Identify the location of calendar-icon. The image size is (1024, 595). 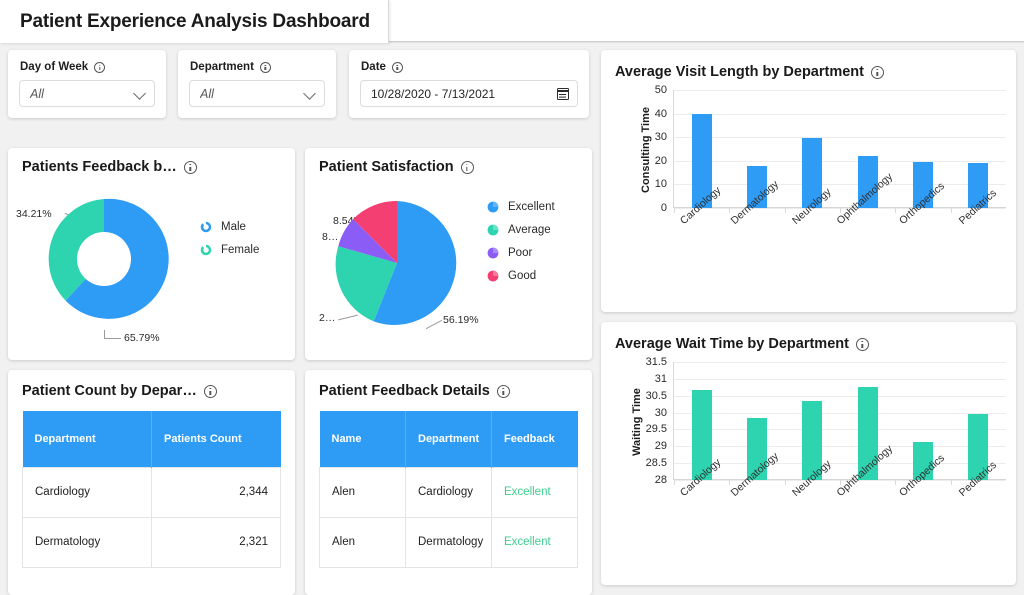
(563, 93).